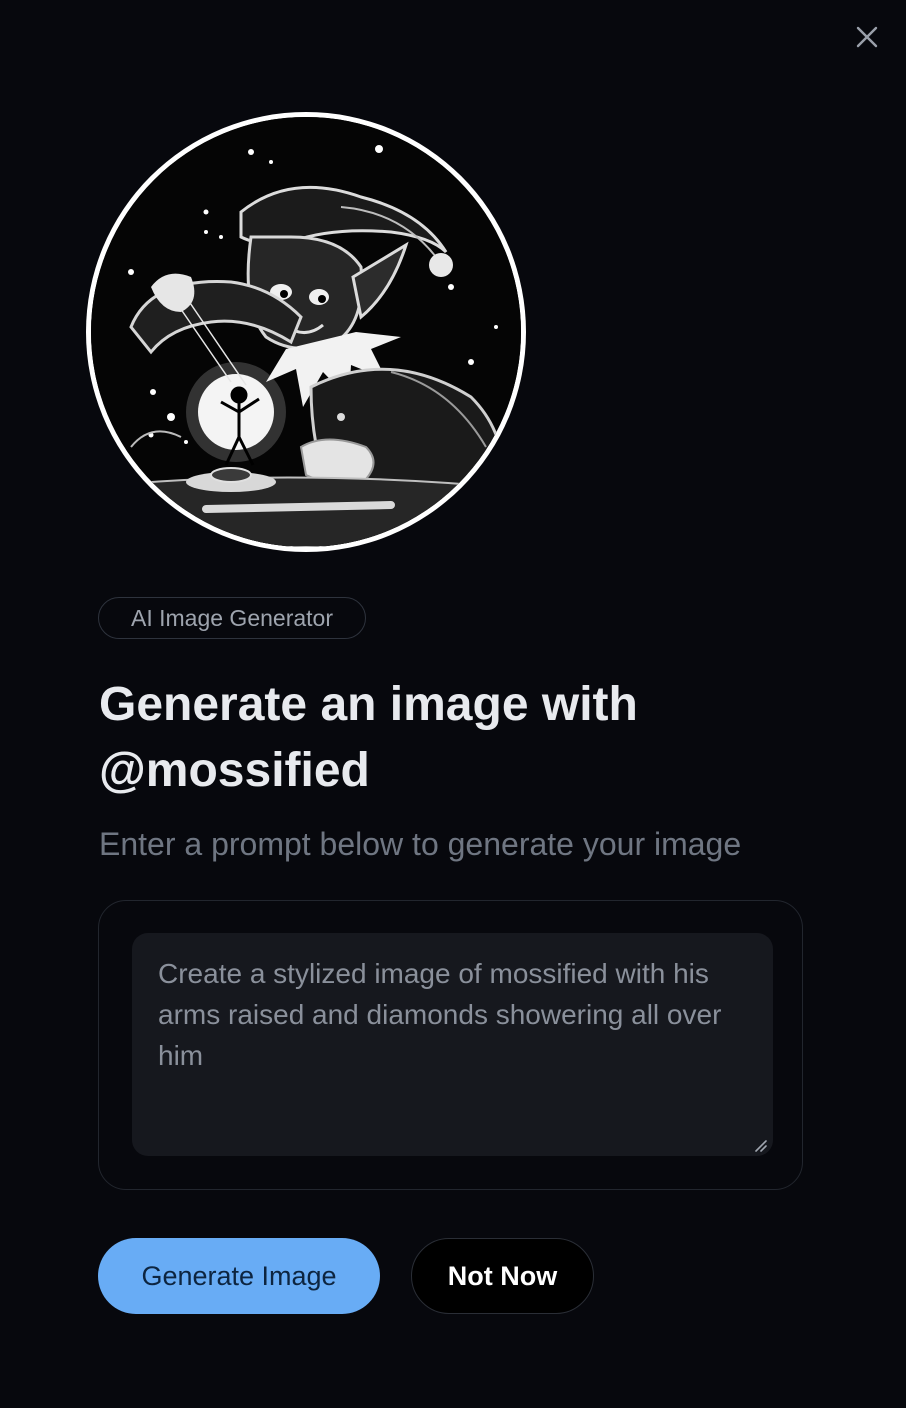 The height and width of the screenshot is (1408, 906). I want to click on prompt-input, so click(452, 1044).